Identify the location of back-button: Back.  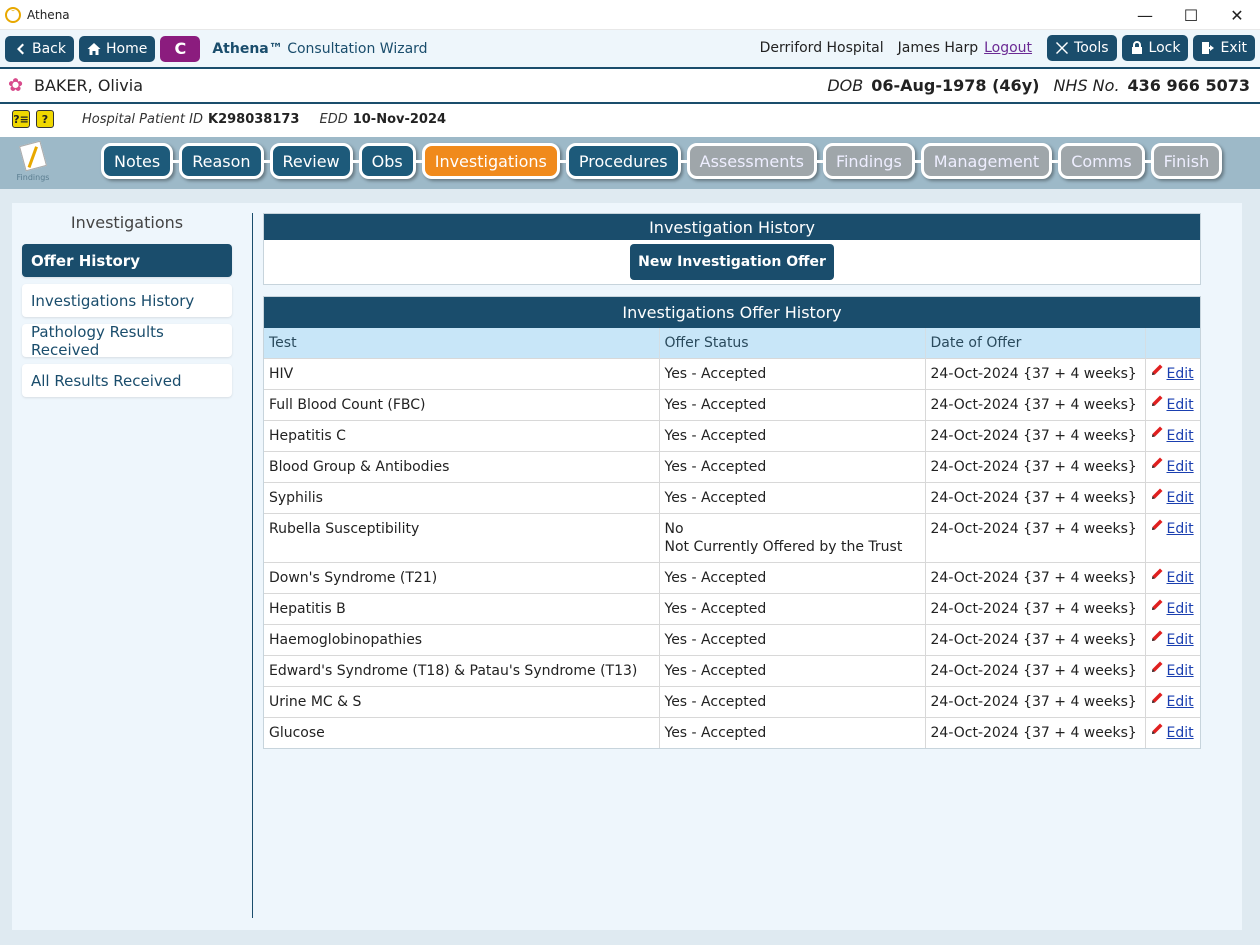
(39, 48).